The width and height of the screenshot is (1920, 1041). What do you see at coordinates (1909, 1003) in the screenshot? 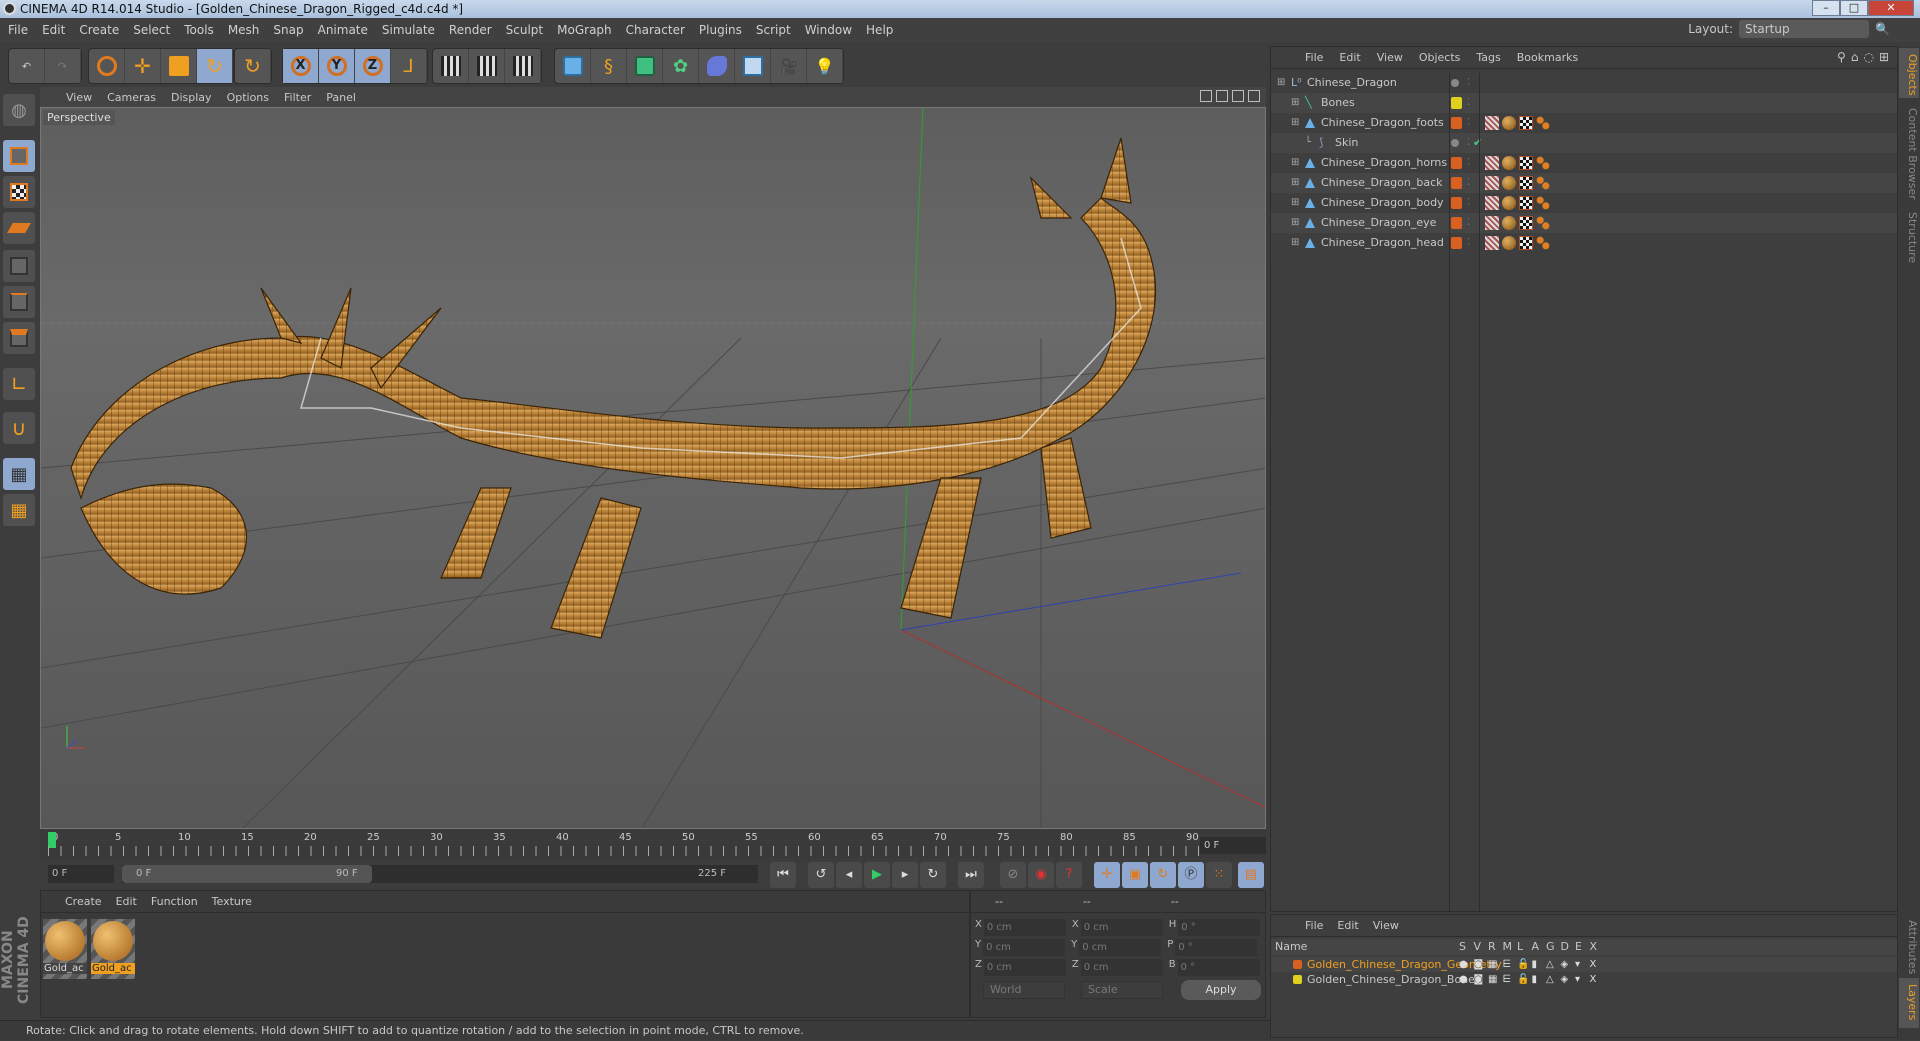
I see `tab-layers: Layers` at bounding box center [1909, 1003].